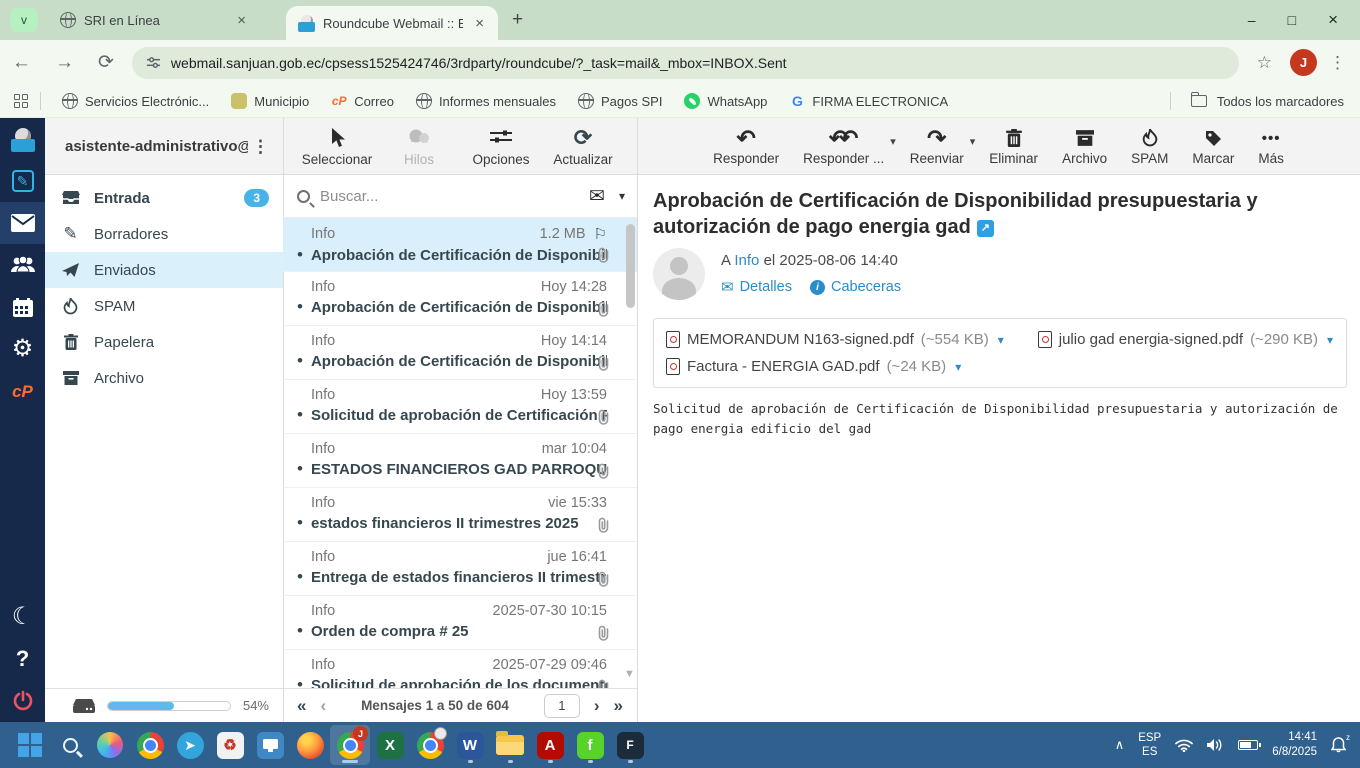  I want to click on folder-enviados: Enviados, so click(164, 270).